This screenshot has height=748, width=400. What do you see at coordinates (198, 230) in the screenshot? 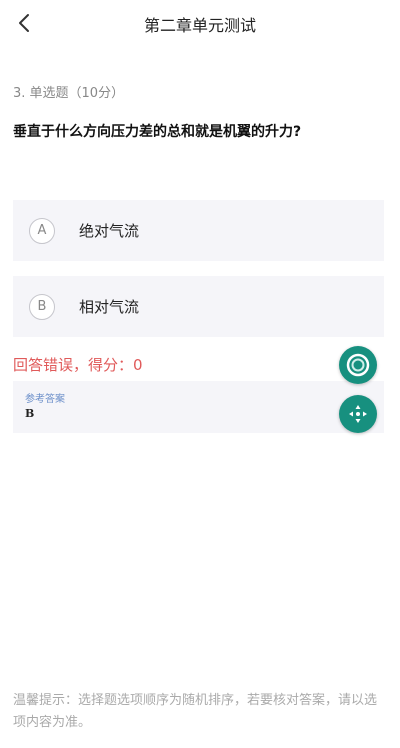
I see `option-a: A 绝对气流` at bounding box center [198, 230].